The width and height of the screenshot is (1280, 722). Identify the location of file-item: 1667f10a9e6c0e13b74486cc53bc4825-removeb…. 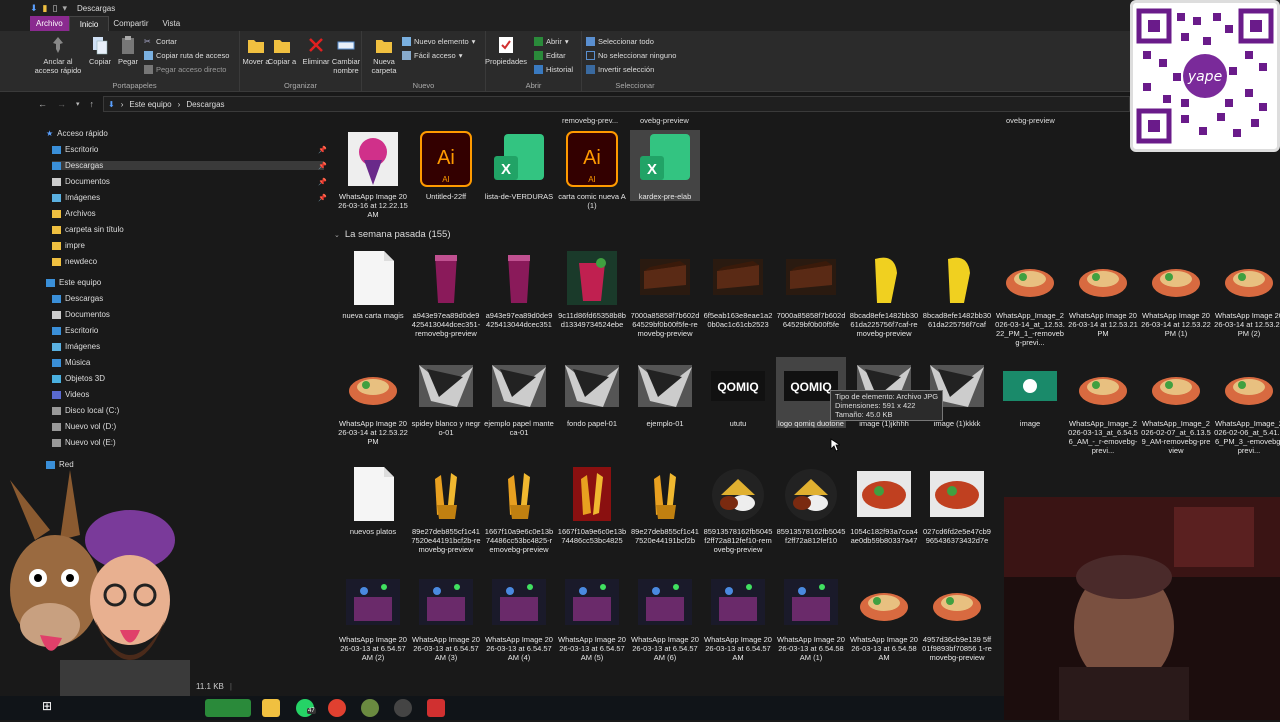
(519, 509).